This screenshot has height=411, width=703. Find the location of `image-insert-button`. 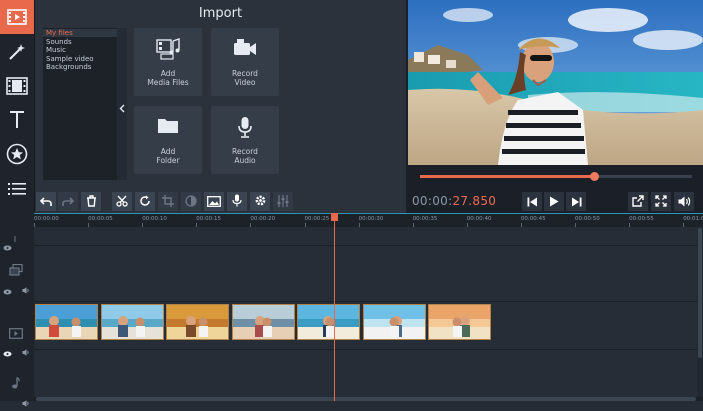

image-insert-button is located at coordinates (214, 201).